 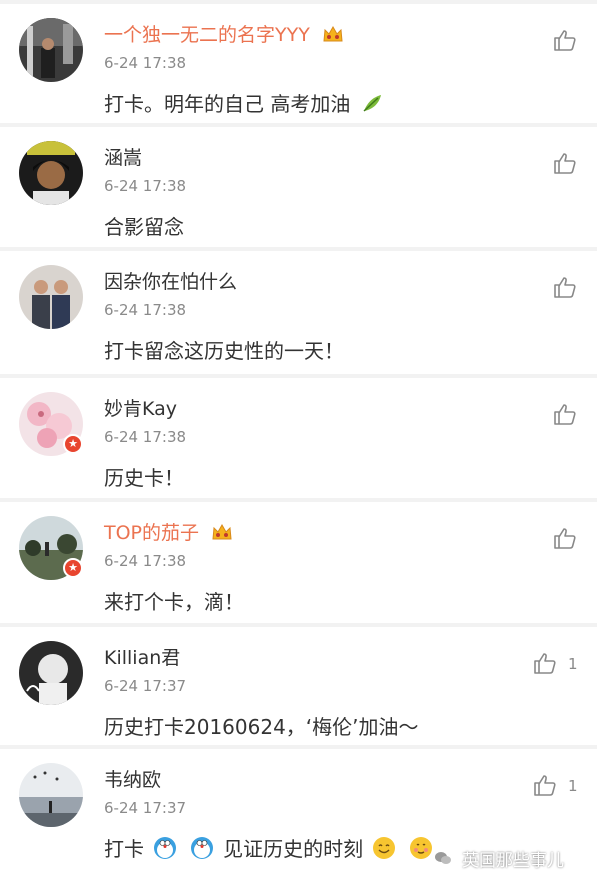 I want to click on username: 韦纳欧, so click(x=132, y=778).